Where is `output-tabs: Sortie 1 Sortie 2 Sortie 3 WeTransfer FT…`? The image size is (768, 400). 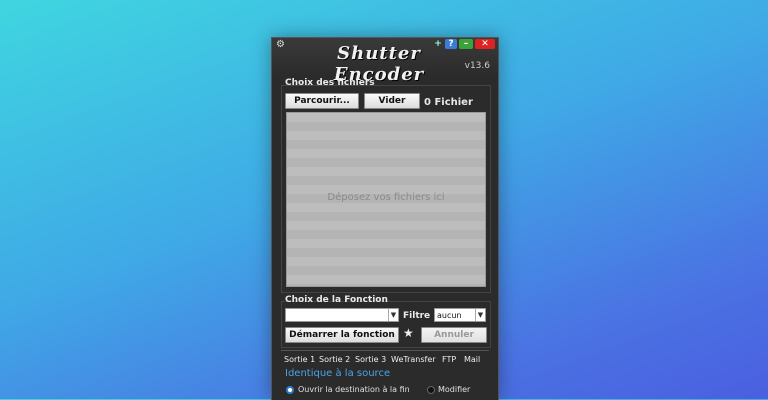
output-tabs: Sortie 1 Sortie 2 Sortie 3 WeTransfer FT… is located at coordinates (385, 358).